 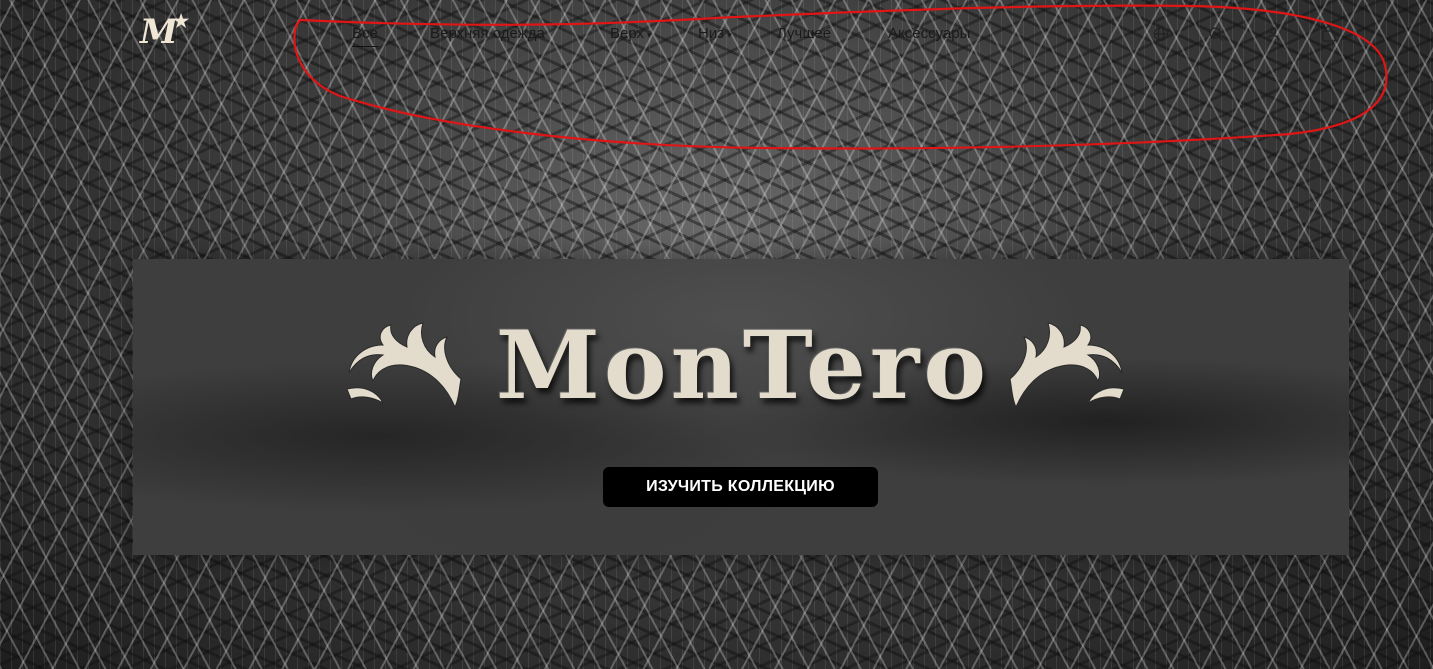 What do you see at coordinates (1273, 34) in the screenshot?
I see `user-icon` at bounding box center [1273, 34].